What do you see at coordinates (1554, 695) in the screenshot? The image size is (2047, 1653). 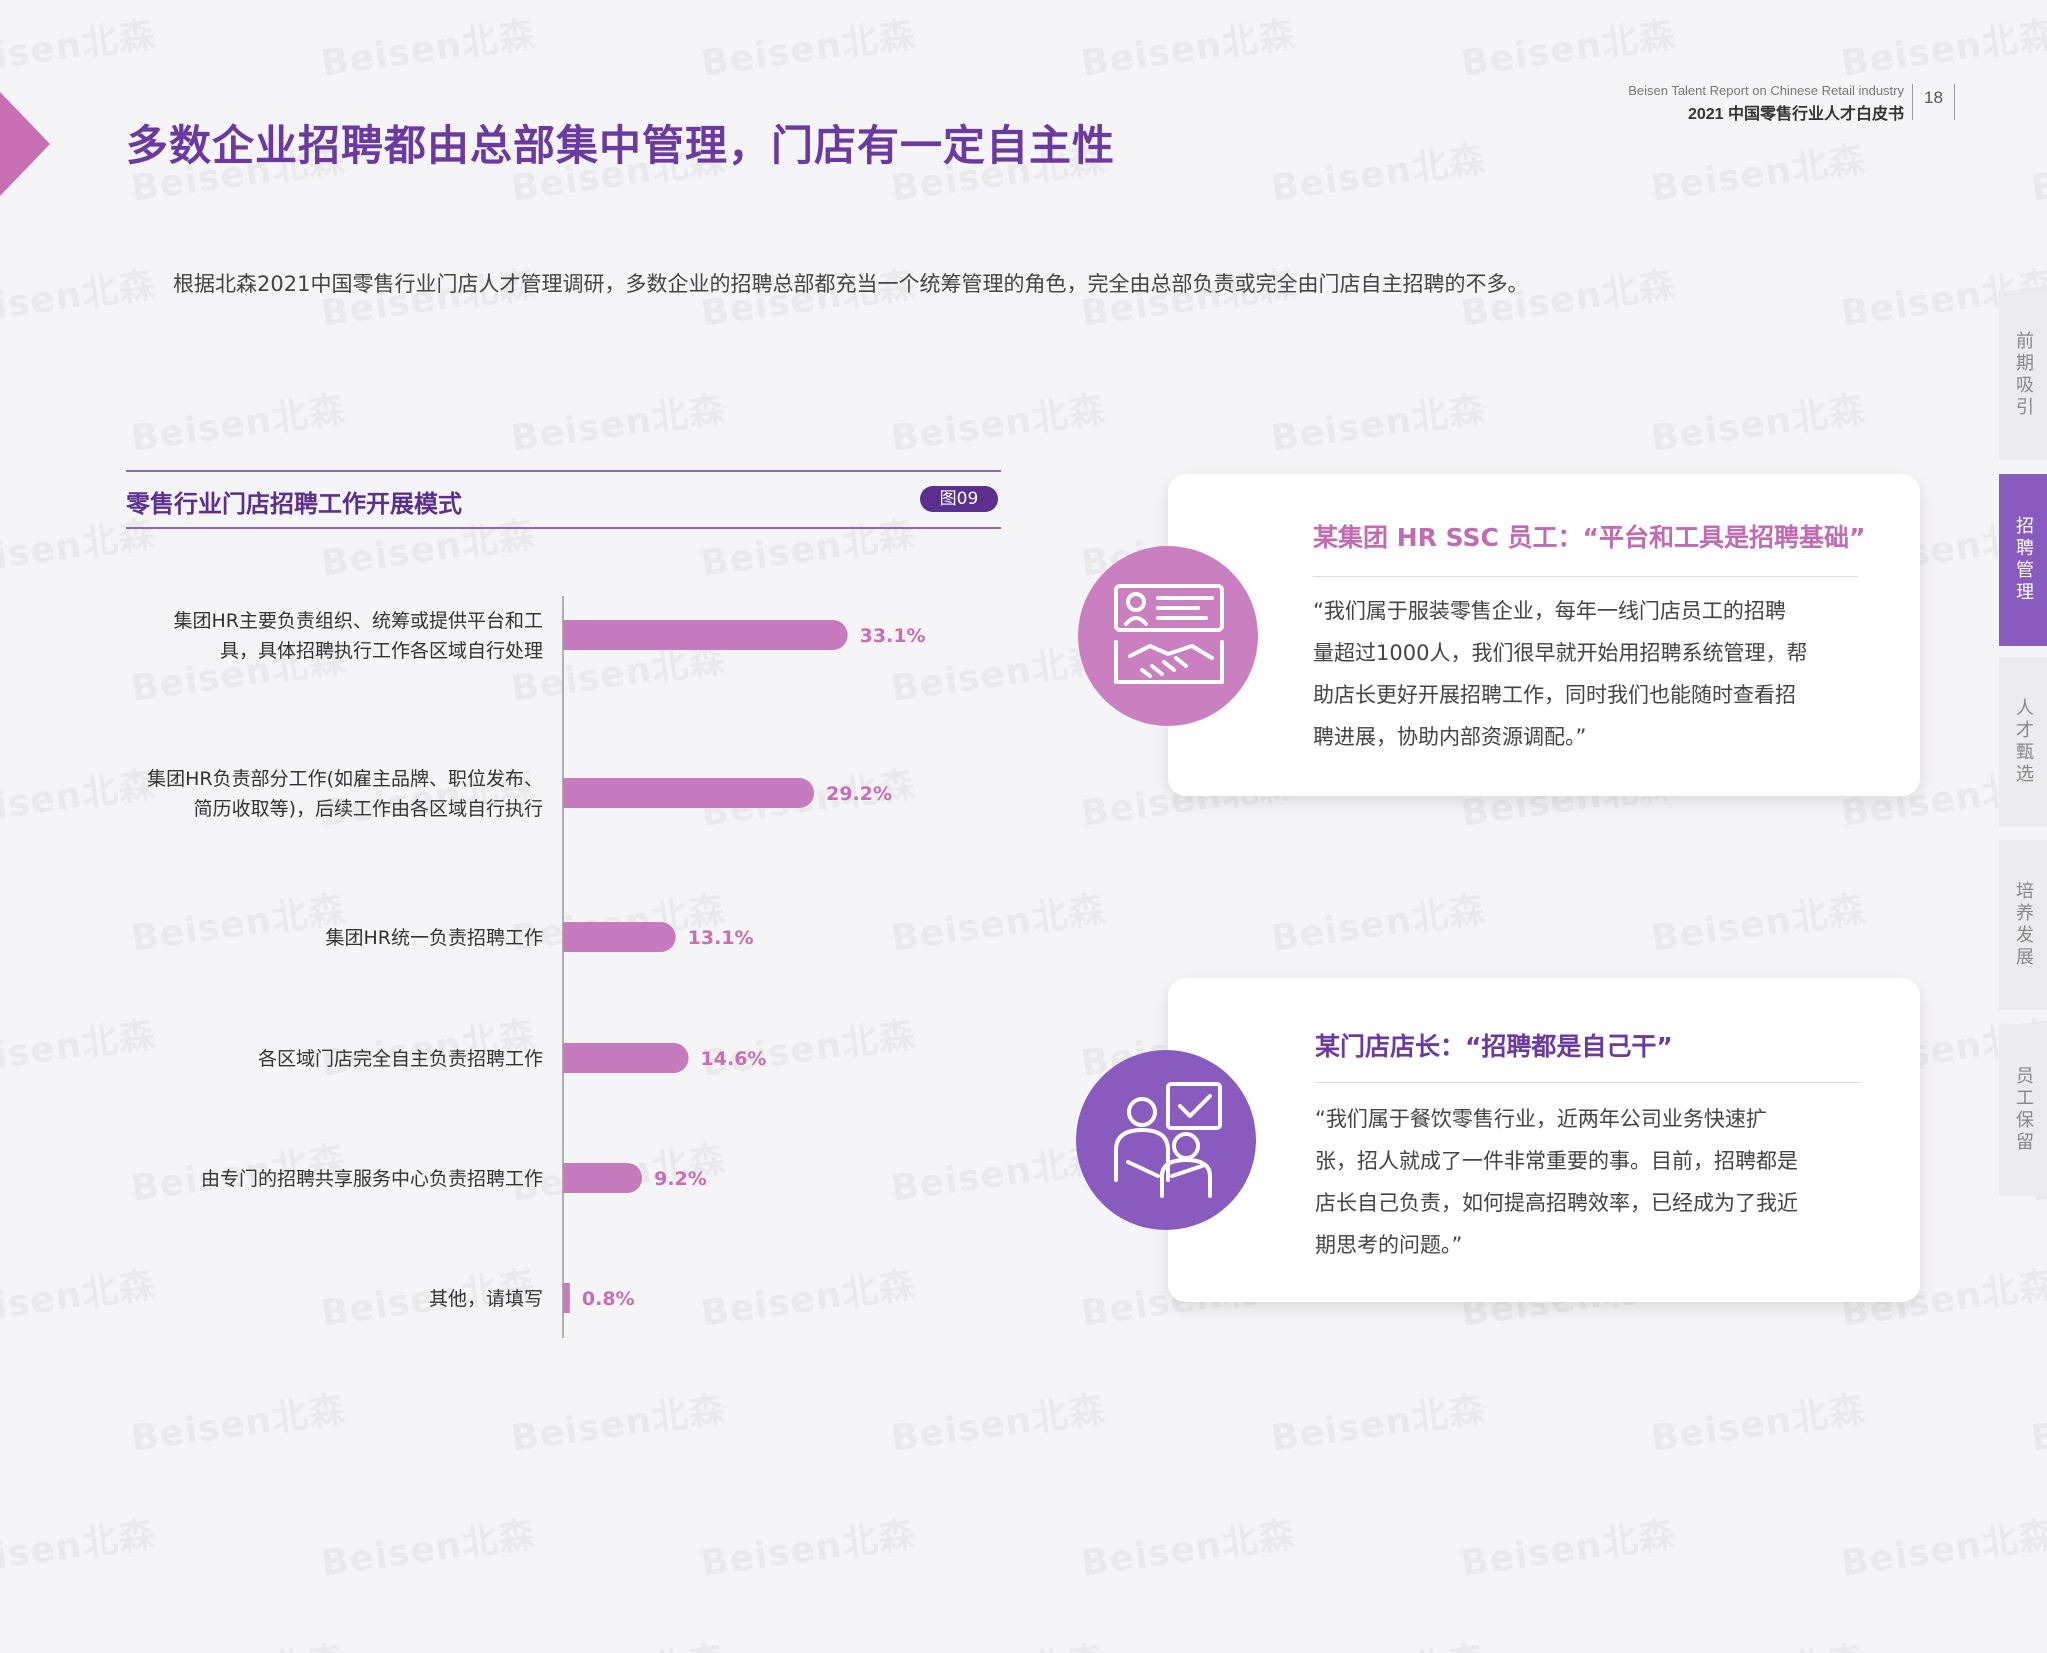 I see `quote-line: 助店长更好开展招聘工作，同时我们也能随时查看招` at bounding box center [1554, 695].